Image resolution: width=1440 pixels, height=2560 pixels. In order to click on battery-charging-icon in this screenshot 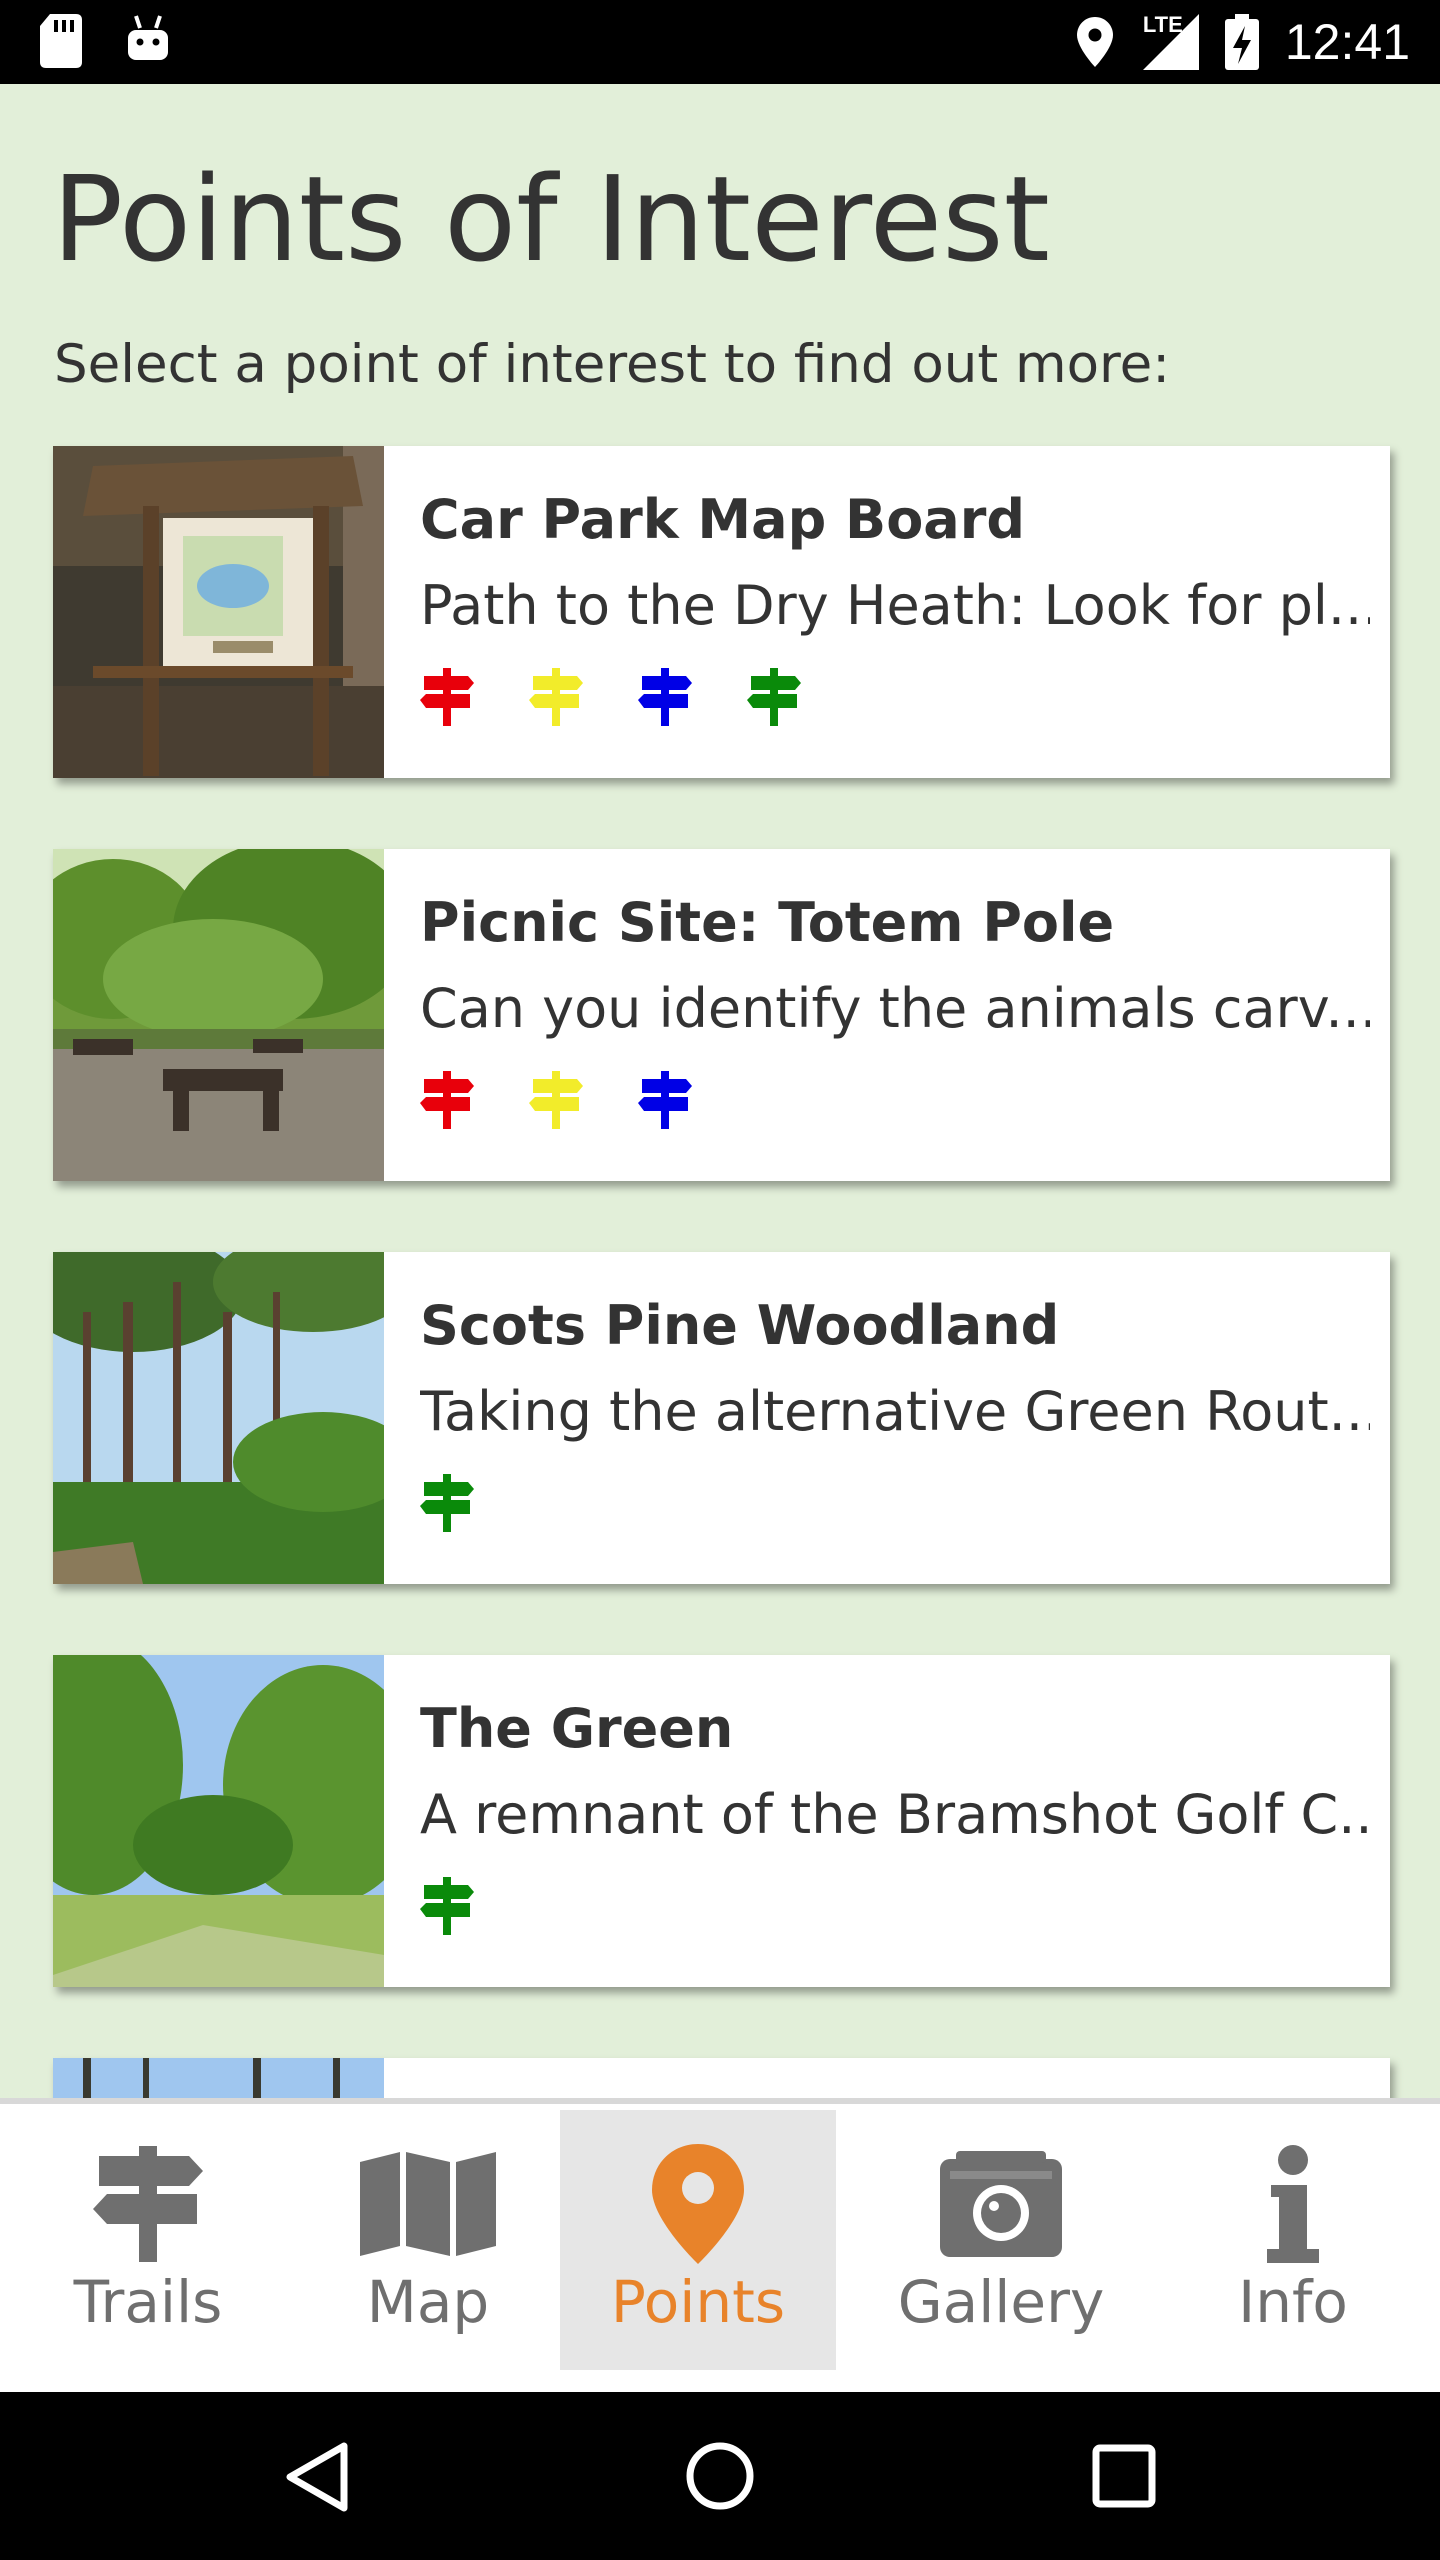, I will do `click(1241, 42)`.